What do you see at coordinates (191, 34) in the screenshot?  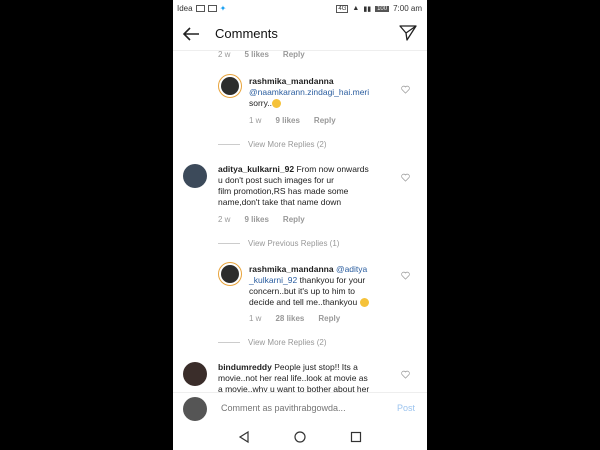 I see `back-arrow-icon` at bounding box center [191, 34].